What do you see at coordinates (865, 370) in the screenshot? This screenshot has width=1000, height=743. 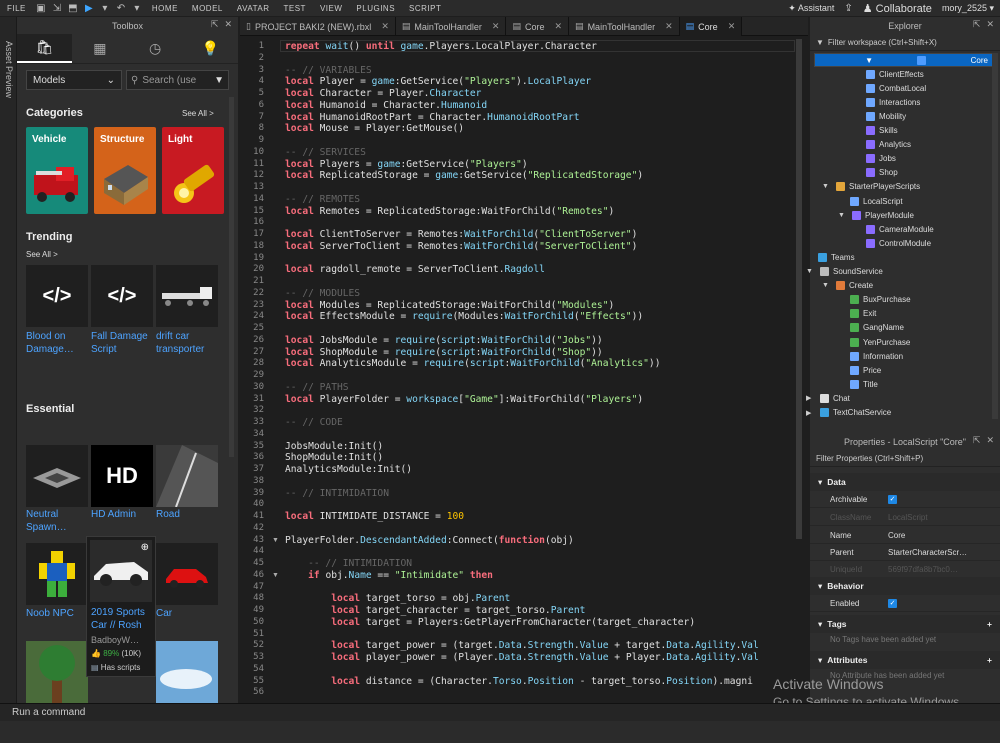 I see `explorer-item: Price` at bounding box center [865, 370].